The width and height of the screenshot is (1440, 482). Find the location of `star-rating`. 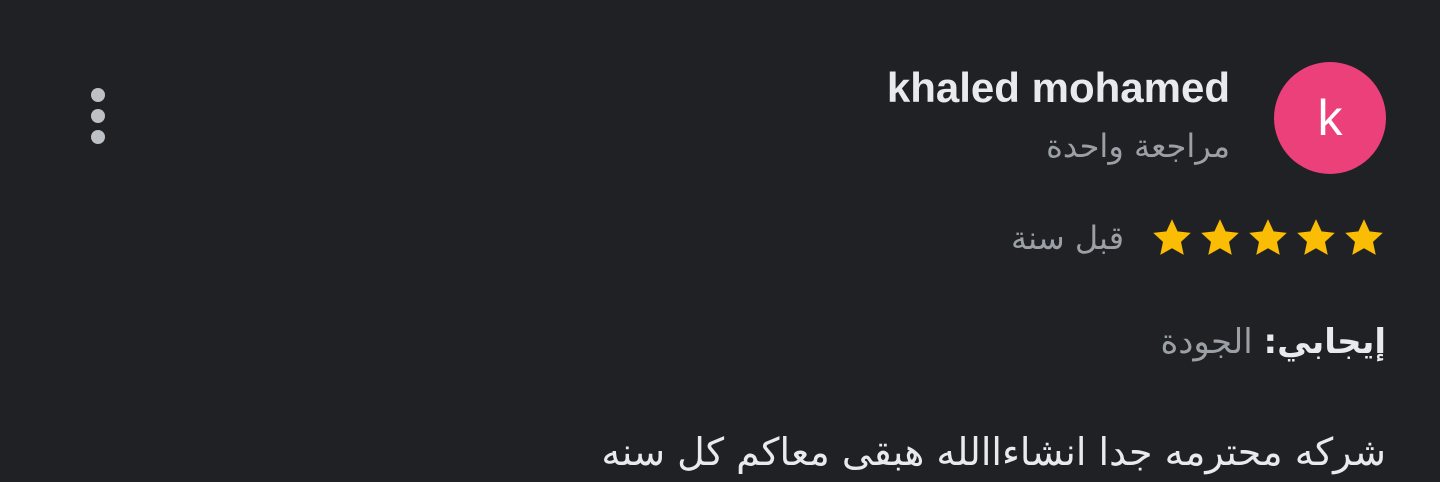

star-rating is located at coordinates (1268, 238).